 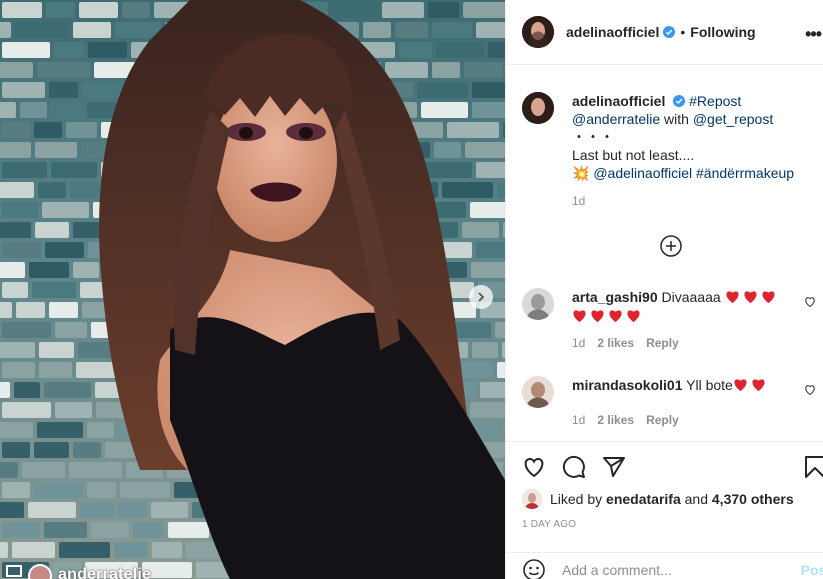 I want to click on caption-author-avatar, so click(x=538, y=108).